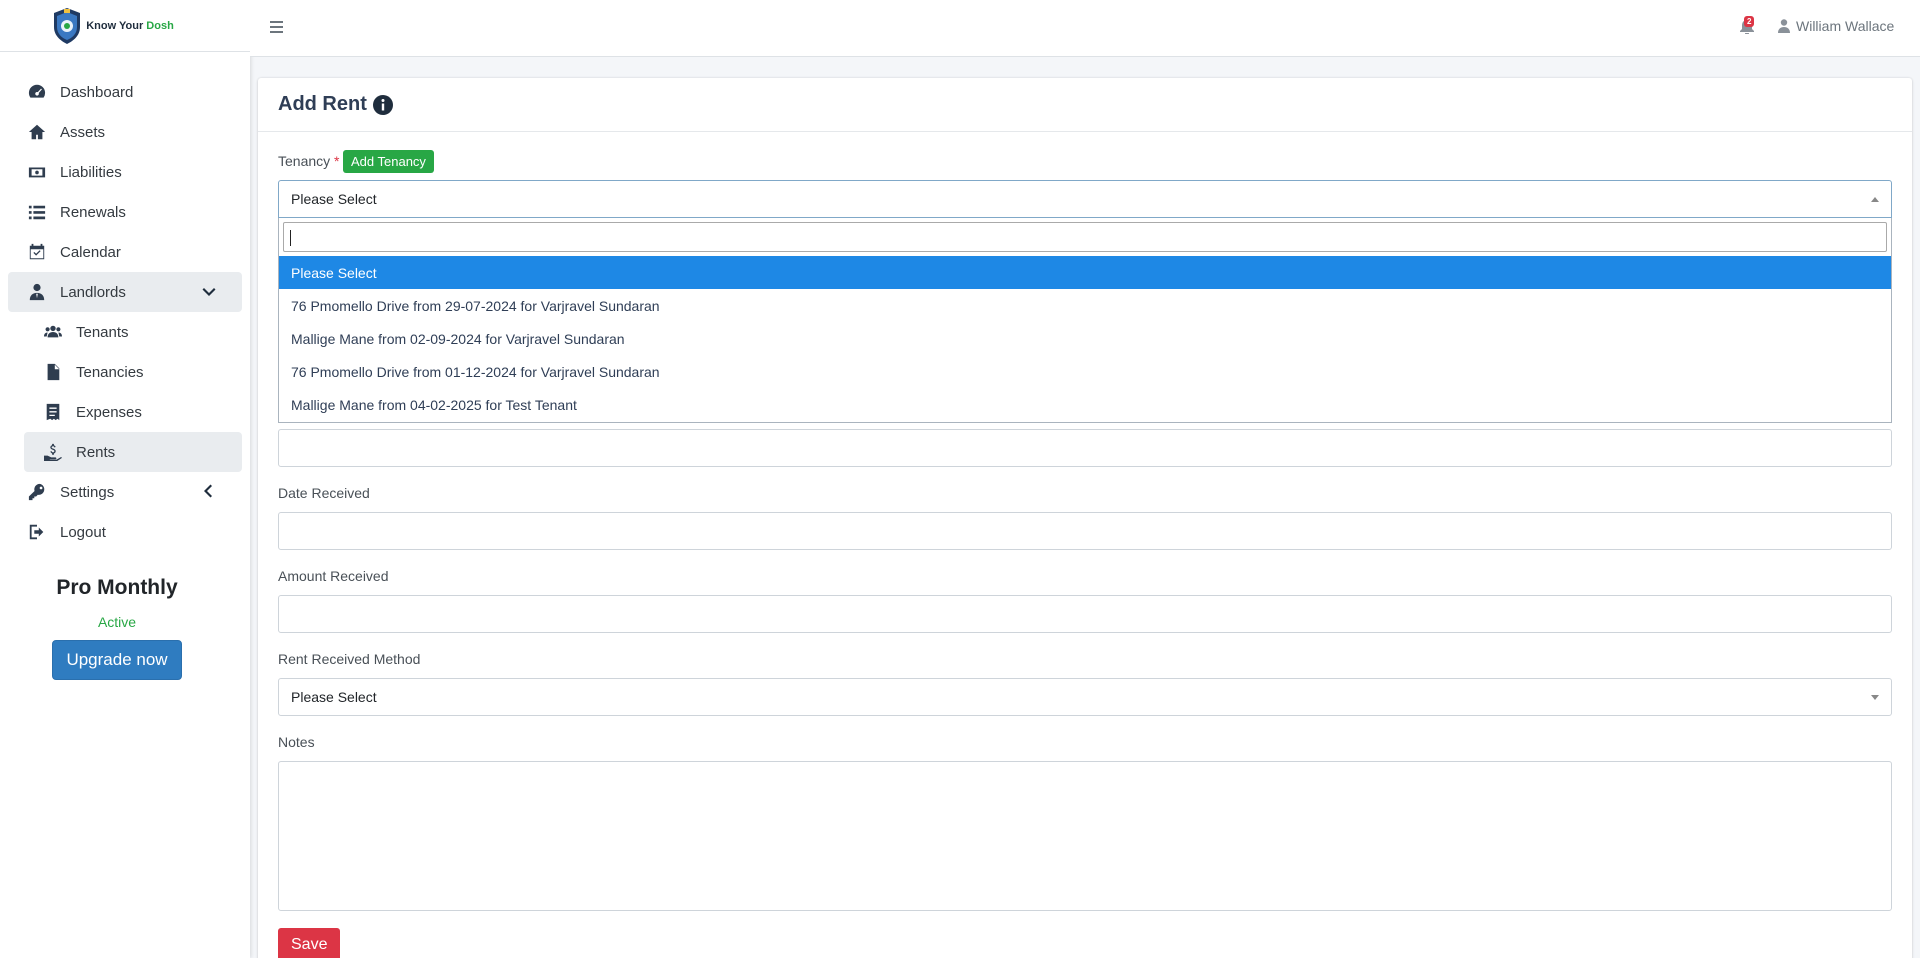 The width and height of the screenshot is (1920, 958). I want to click on dropdown-option: Please Select, so click(1085, 272).